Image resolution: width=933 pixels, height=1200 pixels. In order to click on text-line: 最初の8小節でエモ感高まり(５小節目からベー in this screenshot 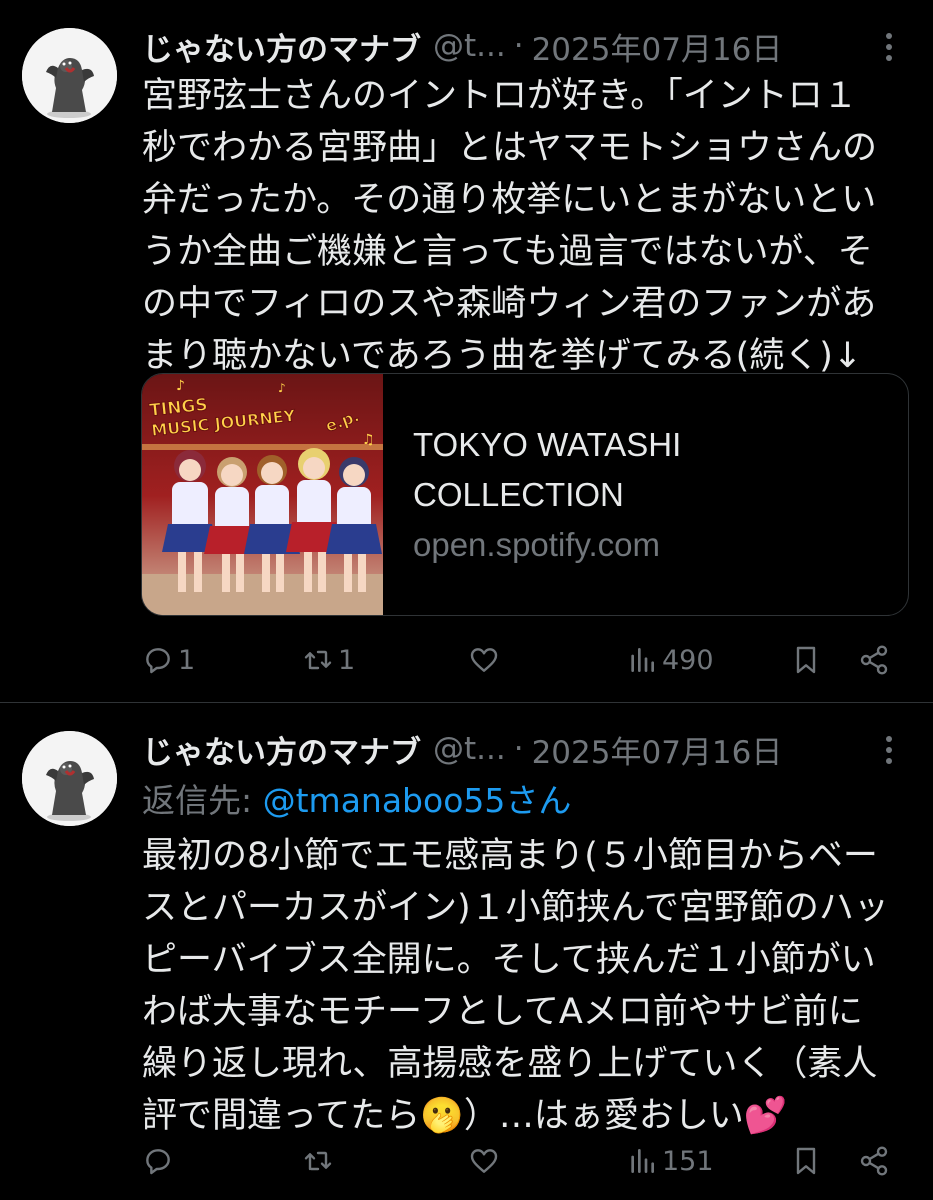, I will do `click(510, 856)`.